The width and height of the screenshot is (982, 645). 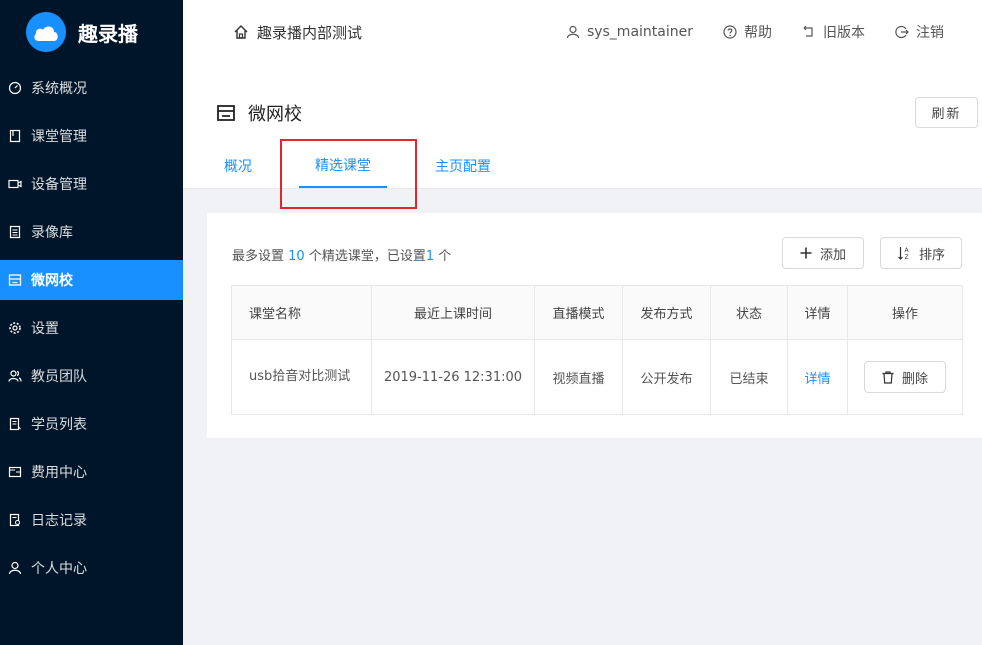 I want to click on summary-text: 个, so click(x=445, y=256).